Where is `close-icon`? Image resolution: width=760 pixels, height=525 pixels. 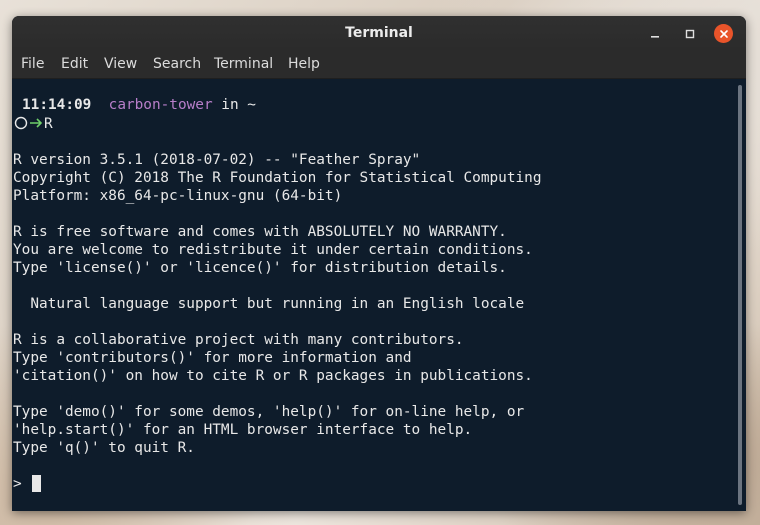
close-icon is located at coordinates (723, 33).